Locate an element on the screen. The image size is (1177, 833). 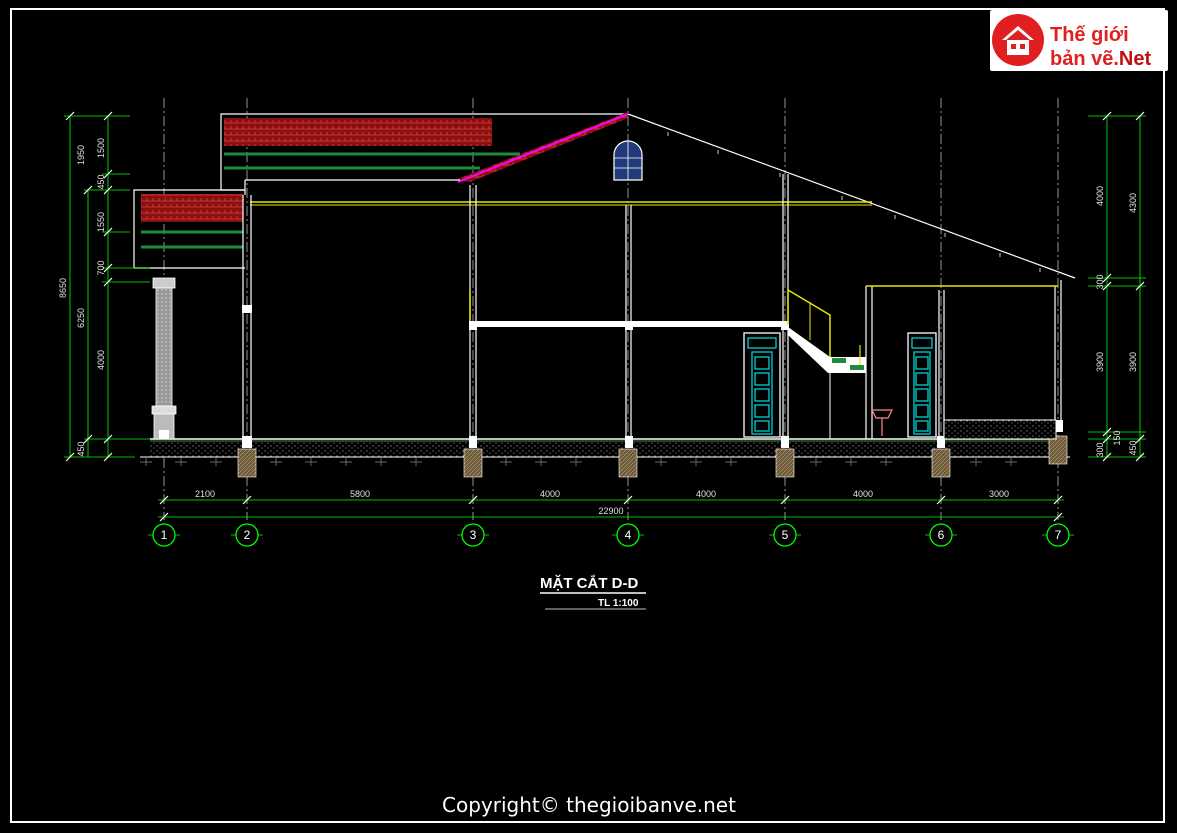
rear-room-frame is located at coordinates (962, 362).